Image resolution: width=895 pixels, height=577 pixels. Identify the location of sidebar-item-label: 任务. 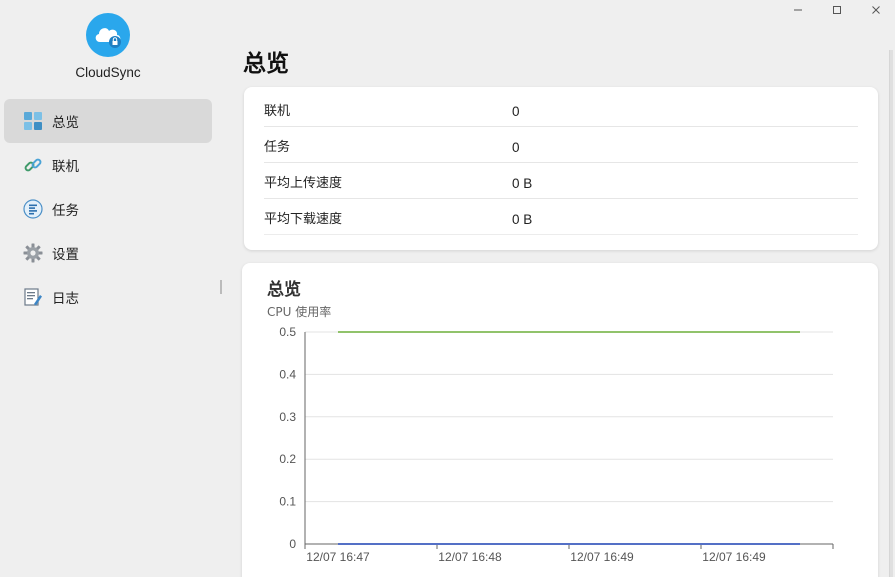
(65, 211).